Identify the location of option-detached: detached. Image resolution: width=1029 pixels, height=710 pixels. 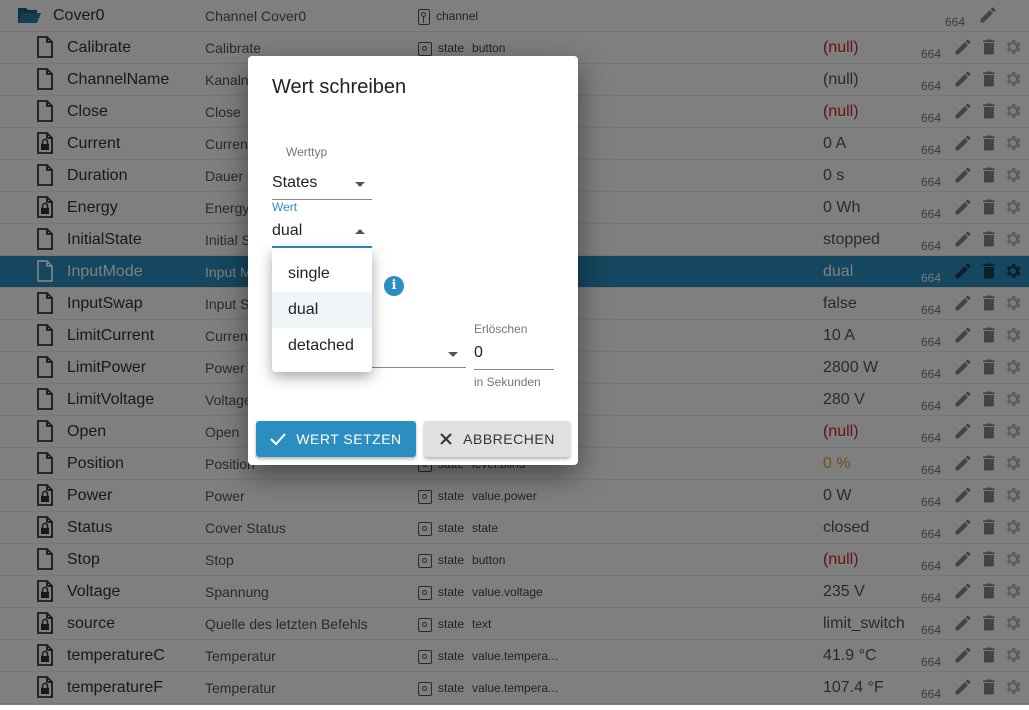
(322, 346).